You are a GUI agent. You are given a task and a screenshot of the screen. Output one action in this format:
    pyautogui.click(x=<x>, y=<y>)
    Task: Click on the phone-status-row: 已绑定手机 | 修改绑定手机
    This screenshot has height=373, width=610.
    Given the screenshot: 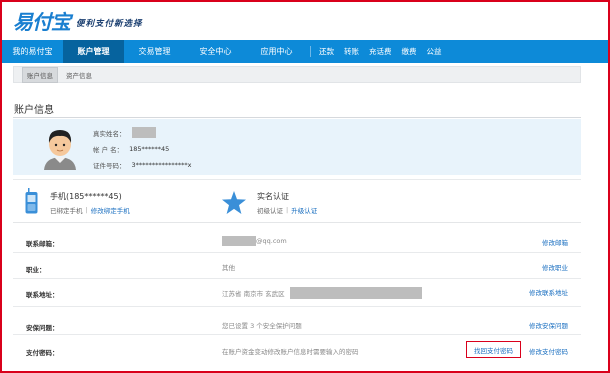 What is the action you would take?
    pyautogui.click(x=90, y=210)
    